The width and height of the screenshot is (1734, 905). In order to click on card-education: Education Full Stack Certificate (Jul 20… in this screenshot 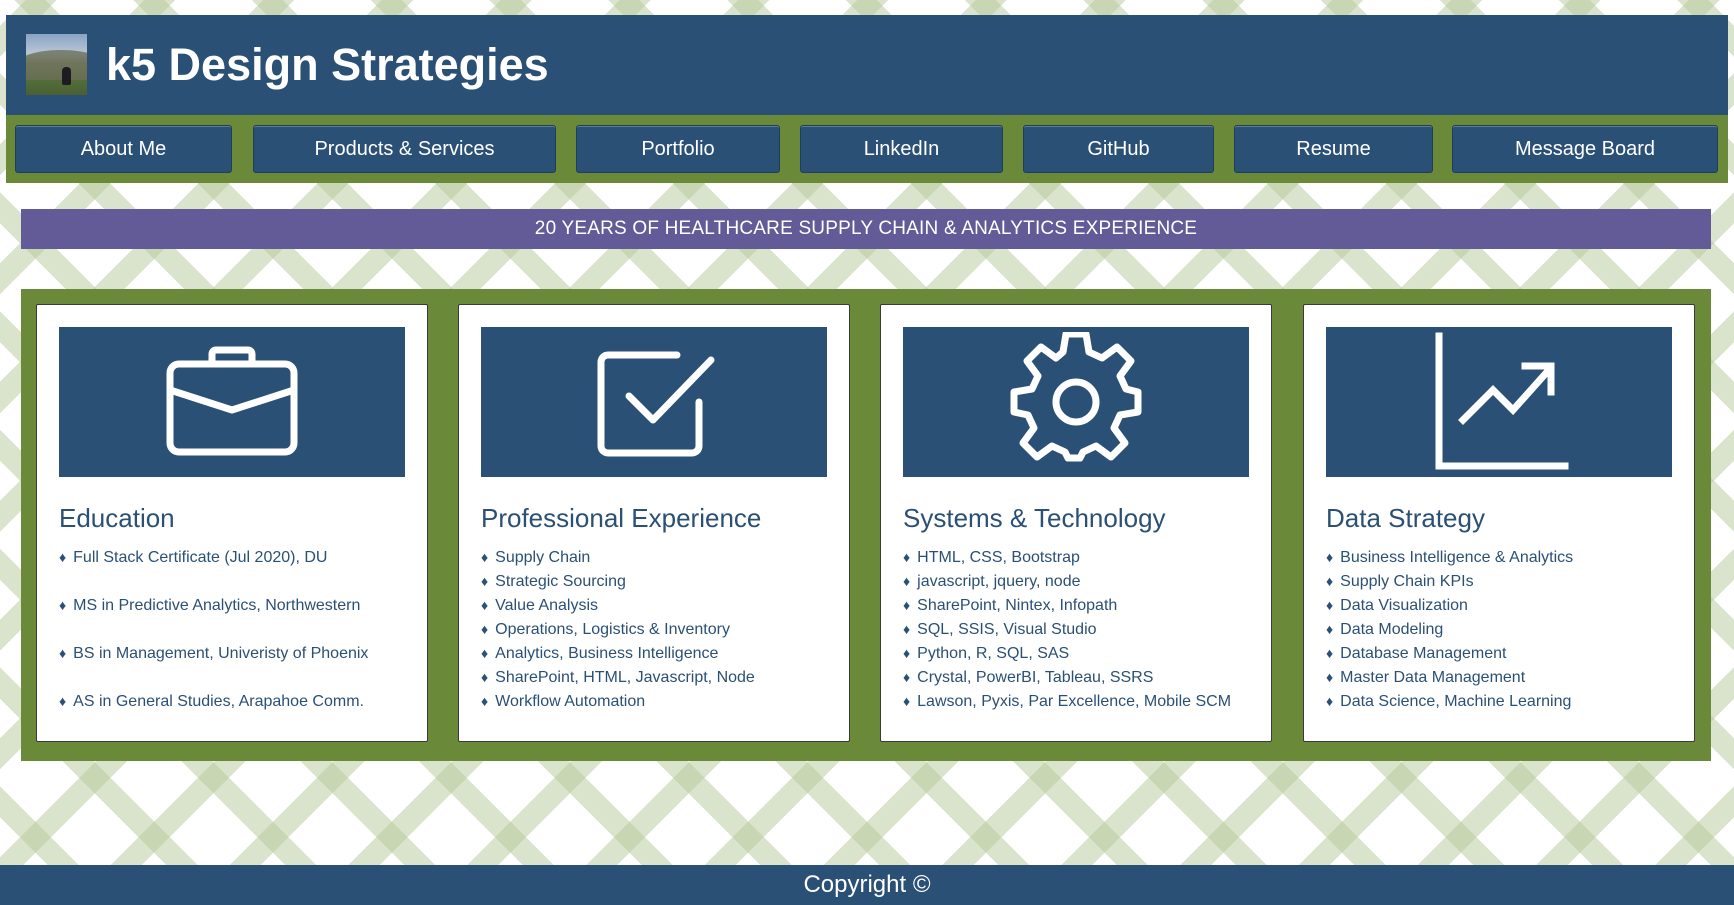, I will do `click(232, 523)`.